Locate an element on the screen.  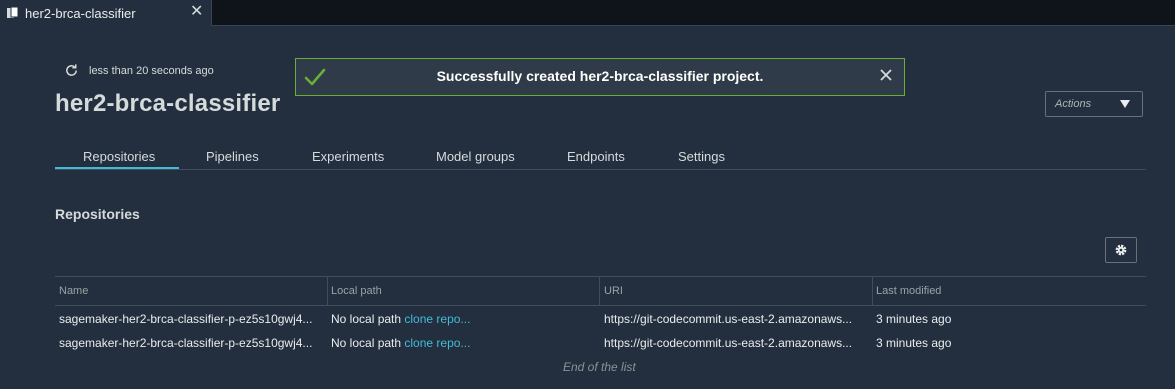
page-title: her2-brca-classifier is located at coordinates (168, 103).